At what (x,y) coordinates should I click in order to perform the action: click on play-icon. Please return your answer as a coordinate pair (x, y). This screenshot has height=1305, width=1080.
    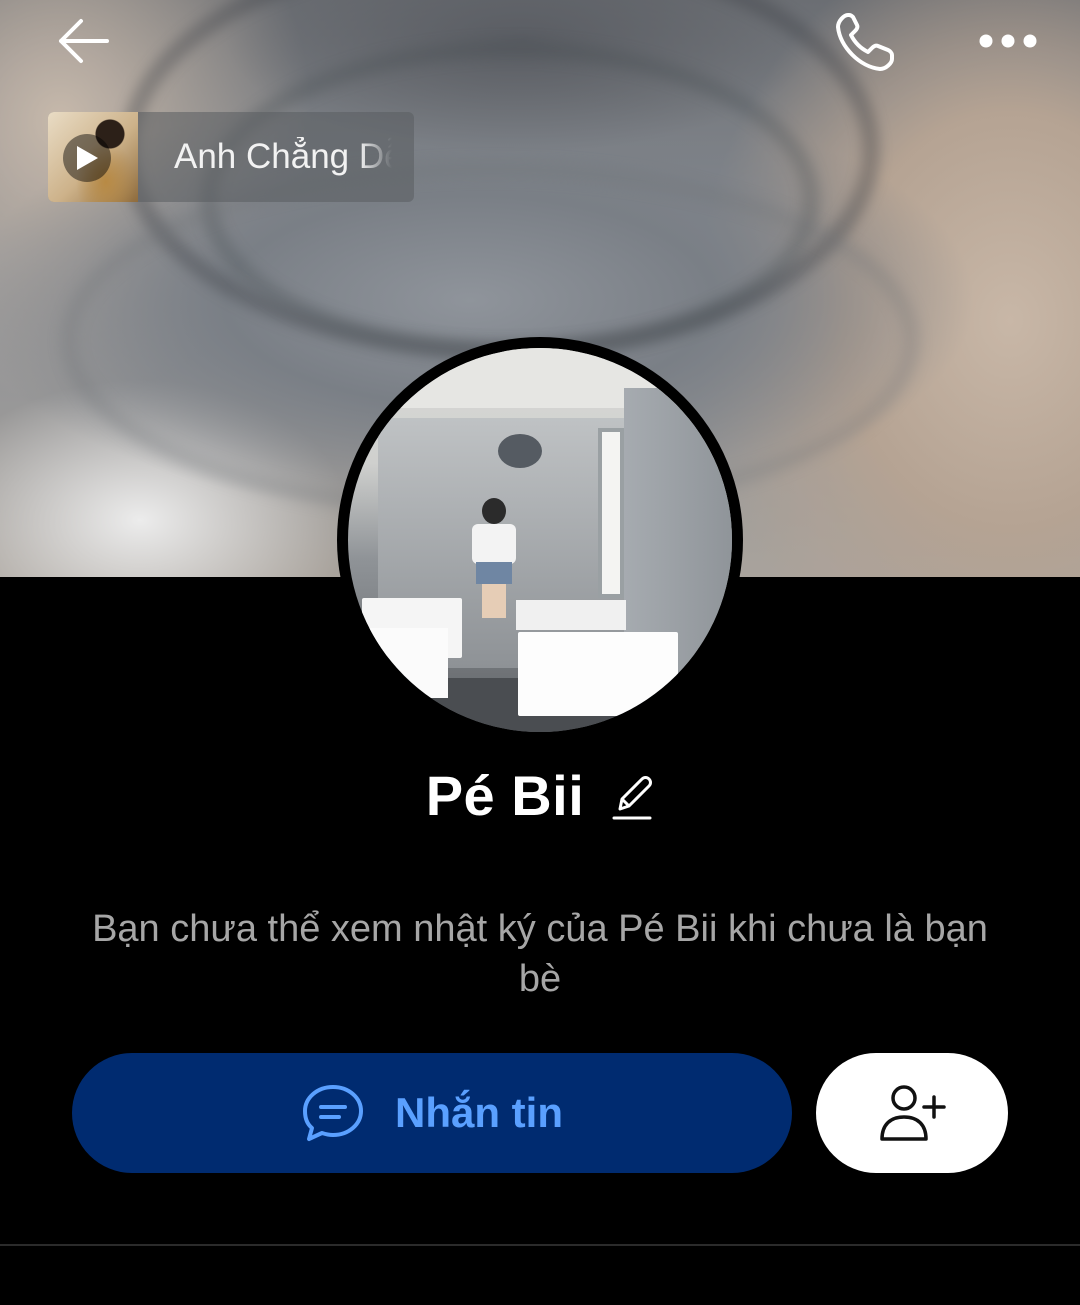
    Looking at the image, I should click on (87, 158).